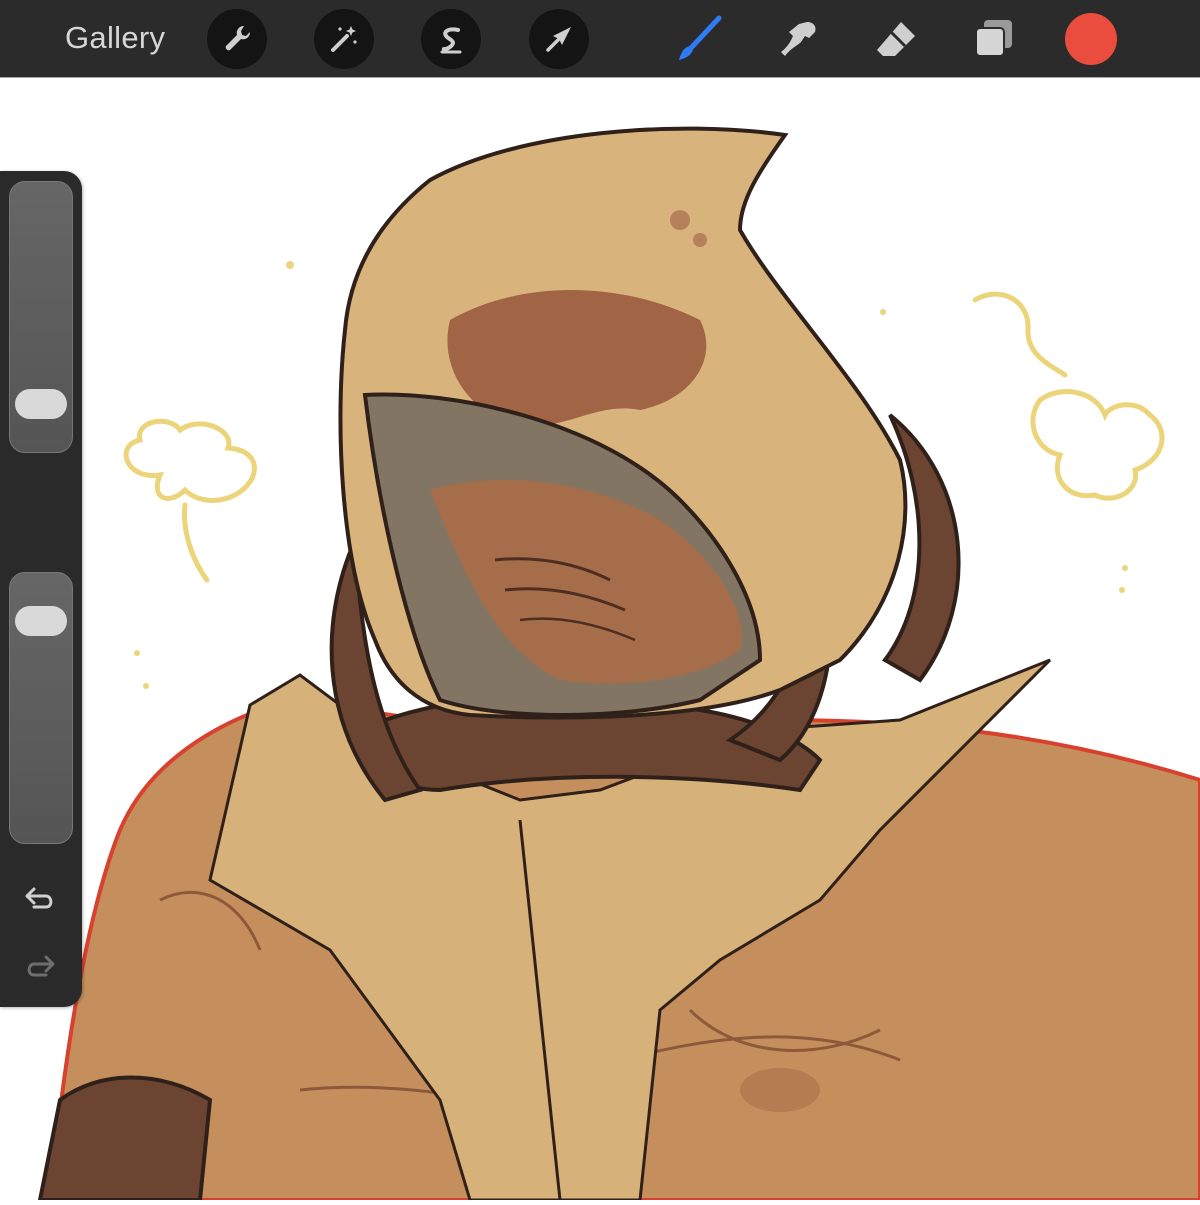 The height and width of the screenshot is (1205, 1200). I want to click on brush-size-slider, so click(41, 317).